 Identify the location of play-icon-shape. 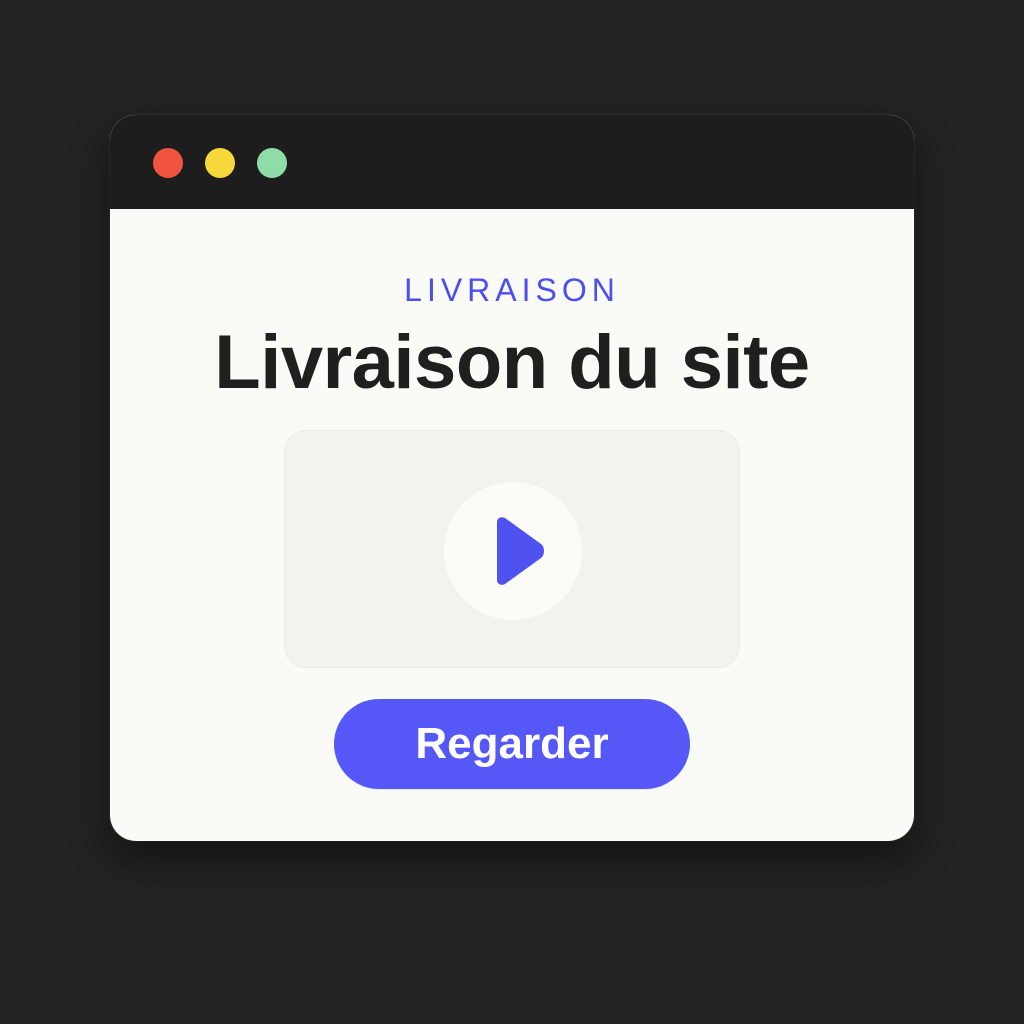
(520, 551).